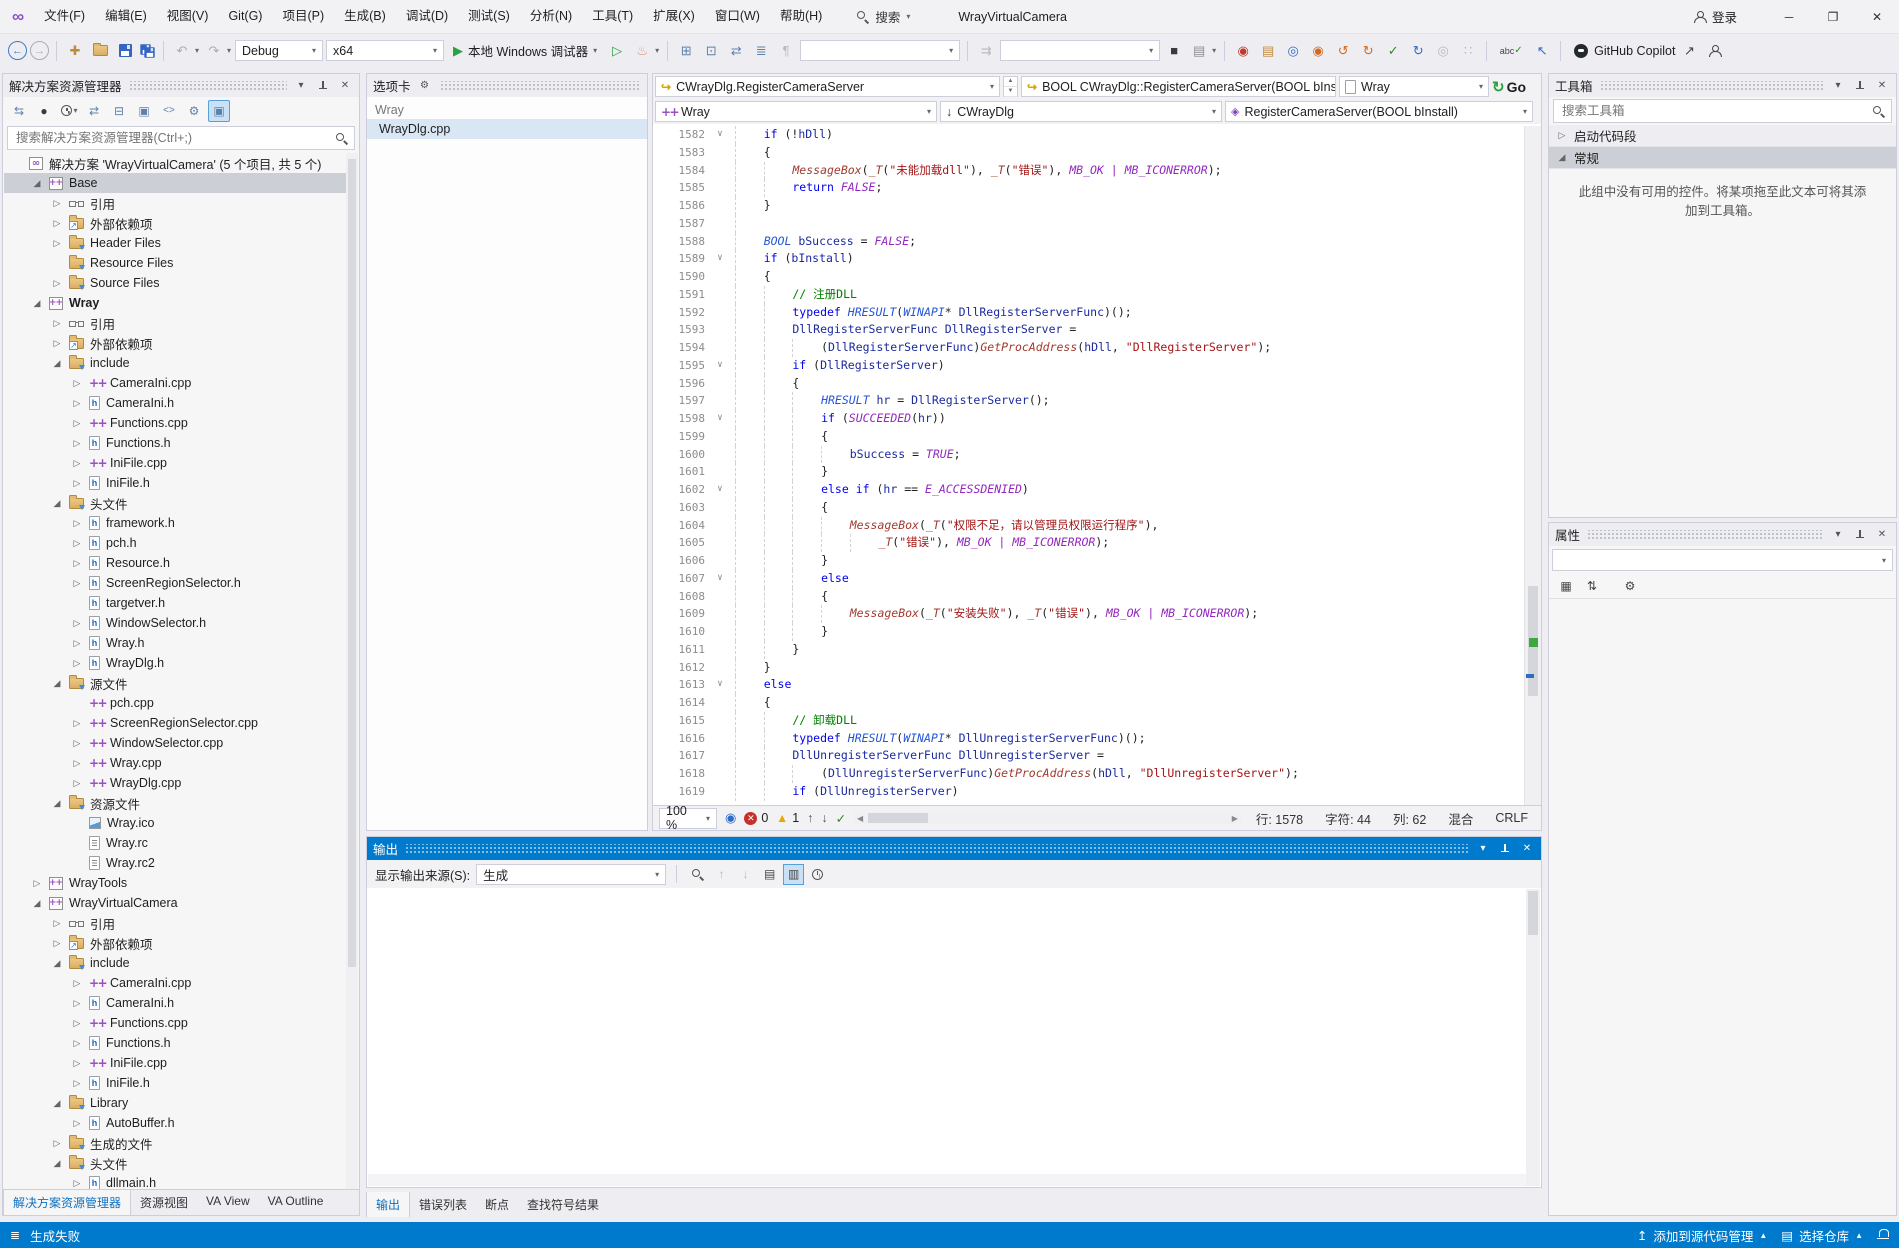 The width and height of the screenshot is (1899, 1248). What do you see at coordinates (1089, 223) in the screenshot?
I see `code-line: 1587` at bounding box center [1089, 223].